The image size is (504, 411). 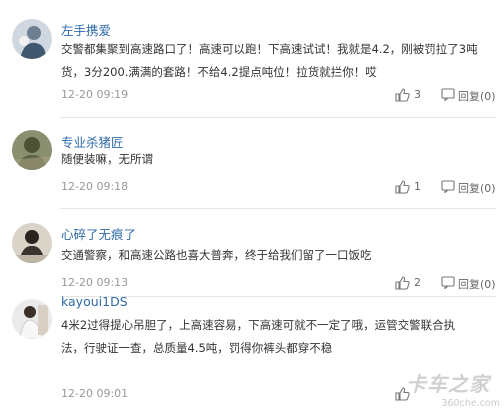 I want to click on comment-text: 交通警察，和高速公路也喜大普奔，终于给我们留了一口饭吃, so click(x=277, y=255).